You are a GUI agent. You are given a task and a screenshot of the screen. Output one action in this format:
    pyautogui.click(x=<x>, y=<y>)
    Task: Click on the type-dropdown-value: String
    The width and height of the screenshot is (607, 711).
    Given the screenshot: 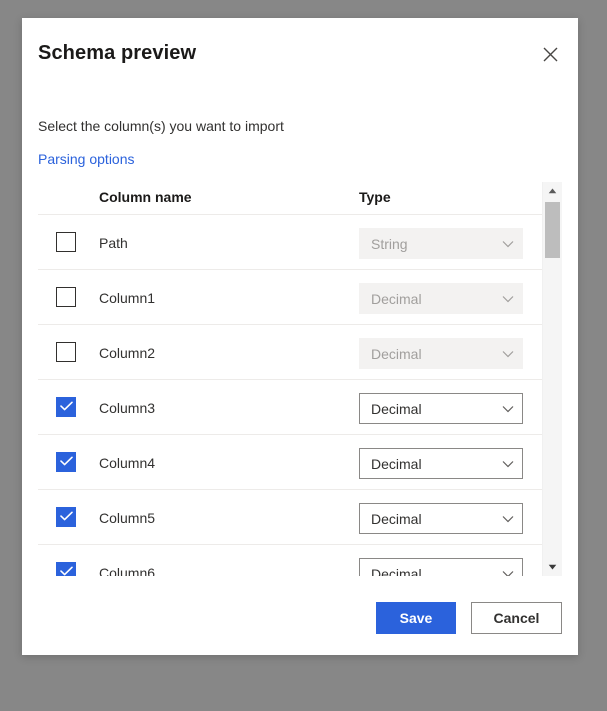 What is the action you would take?
    pyautogui.click(x=389, y=243)
    